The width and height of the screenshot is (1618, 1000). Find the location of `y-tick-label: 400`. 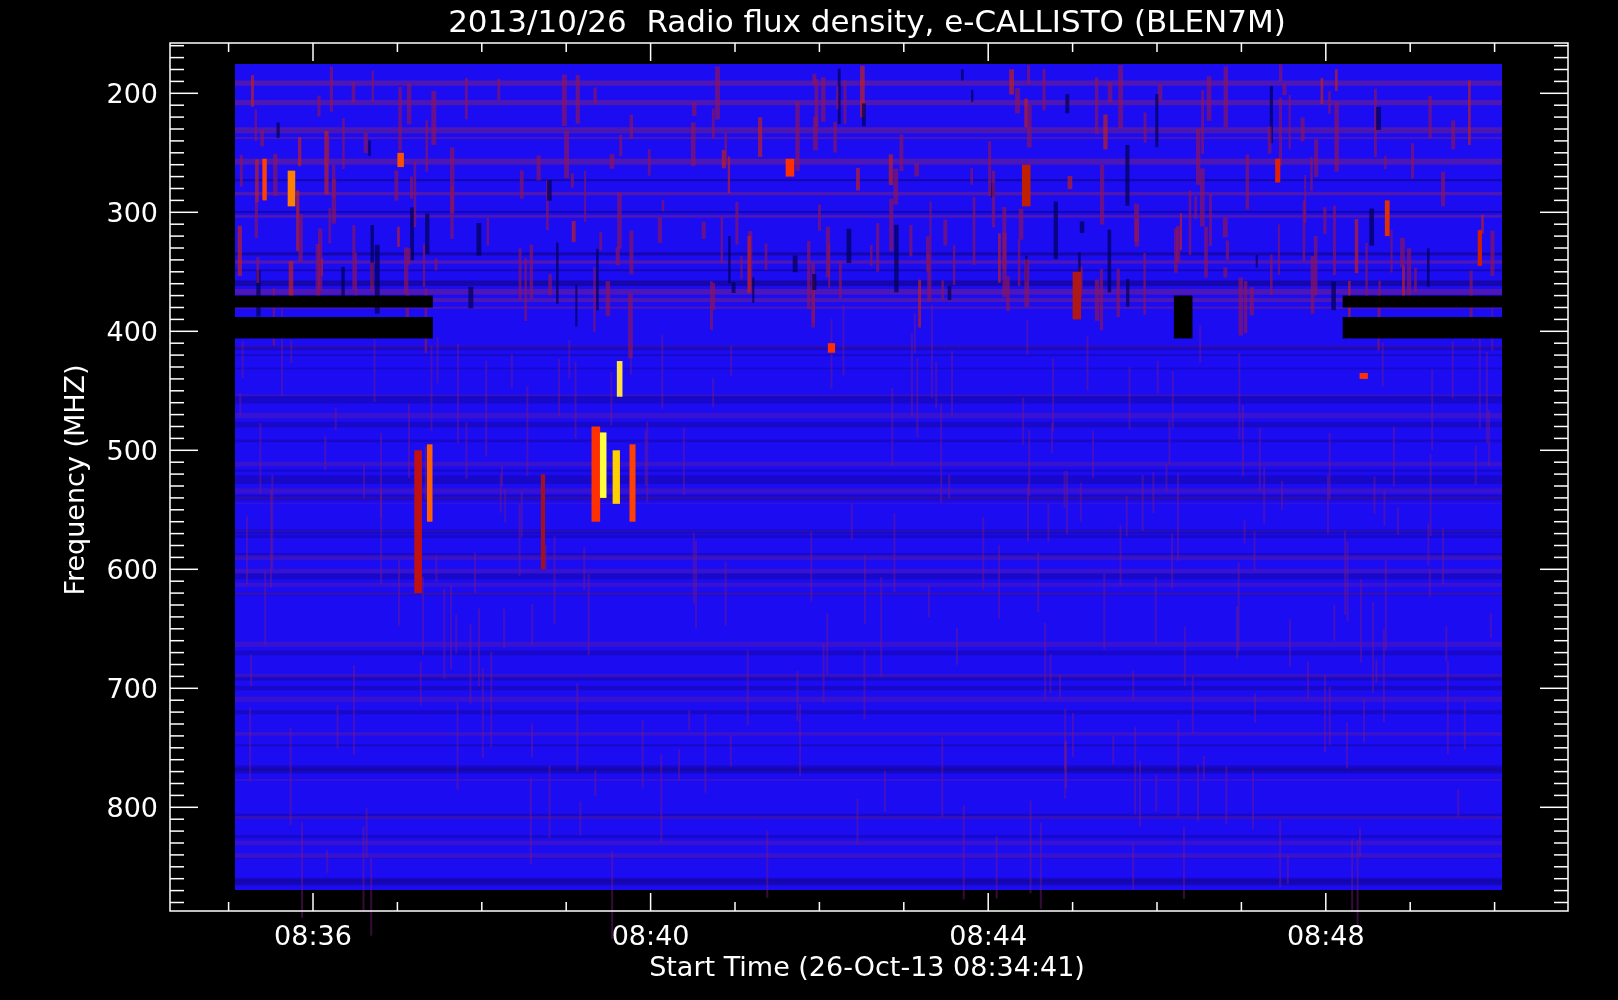

y-tick-label: 400 is located at coordinates (132, 332).